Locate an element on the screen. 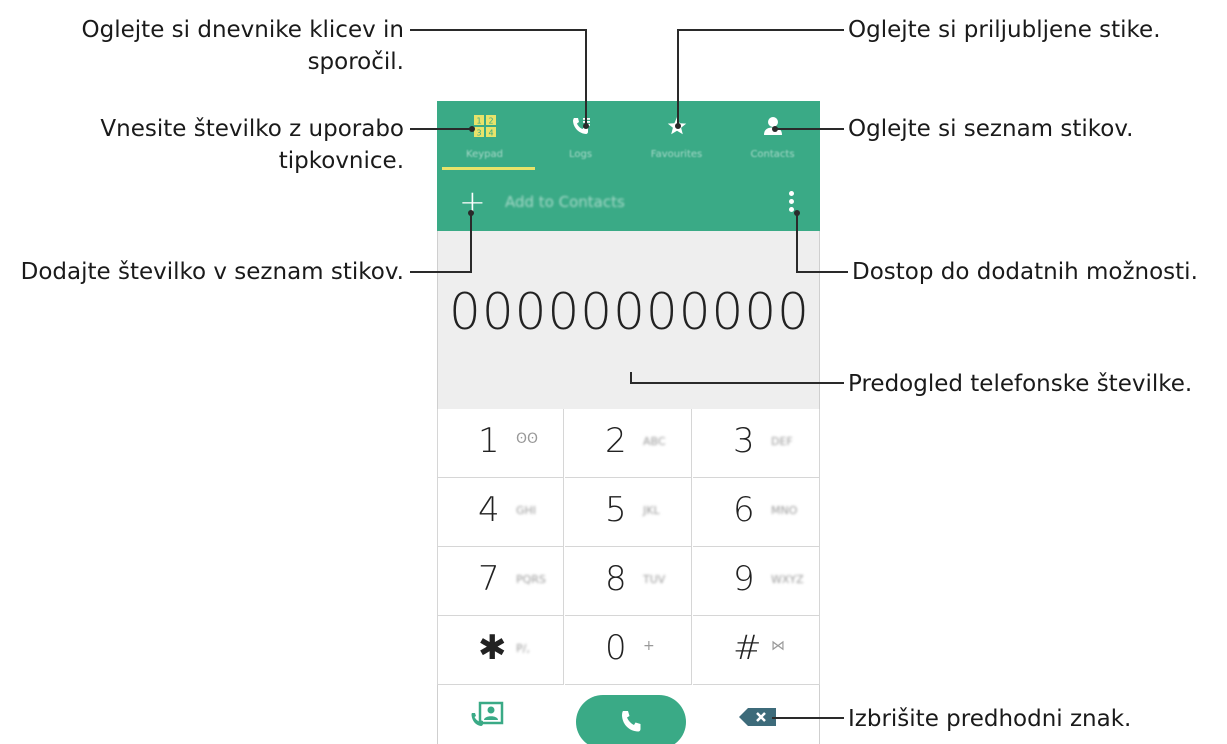  tab-contacts-label: Contacts is located at coordinates (772, 154).